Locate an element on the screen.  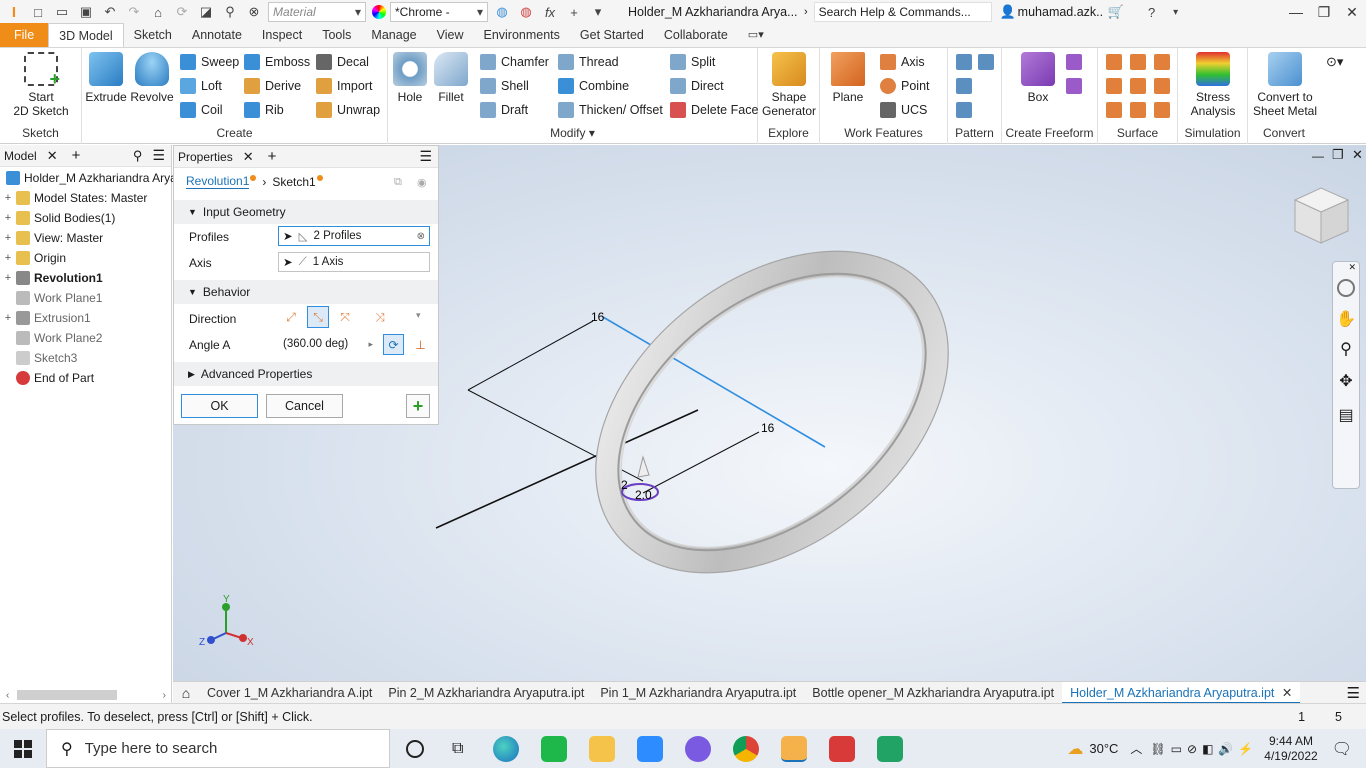
clock: 9:44 AM 4/19/2022 is located at coordinates (1290, 749).